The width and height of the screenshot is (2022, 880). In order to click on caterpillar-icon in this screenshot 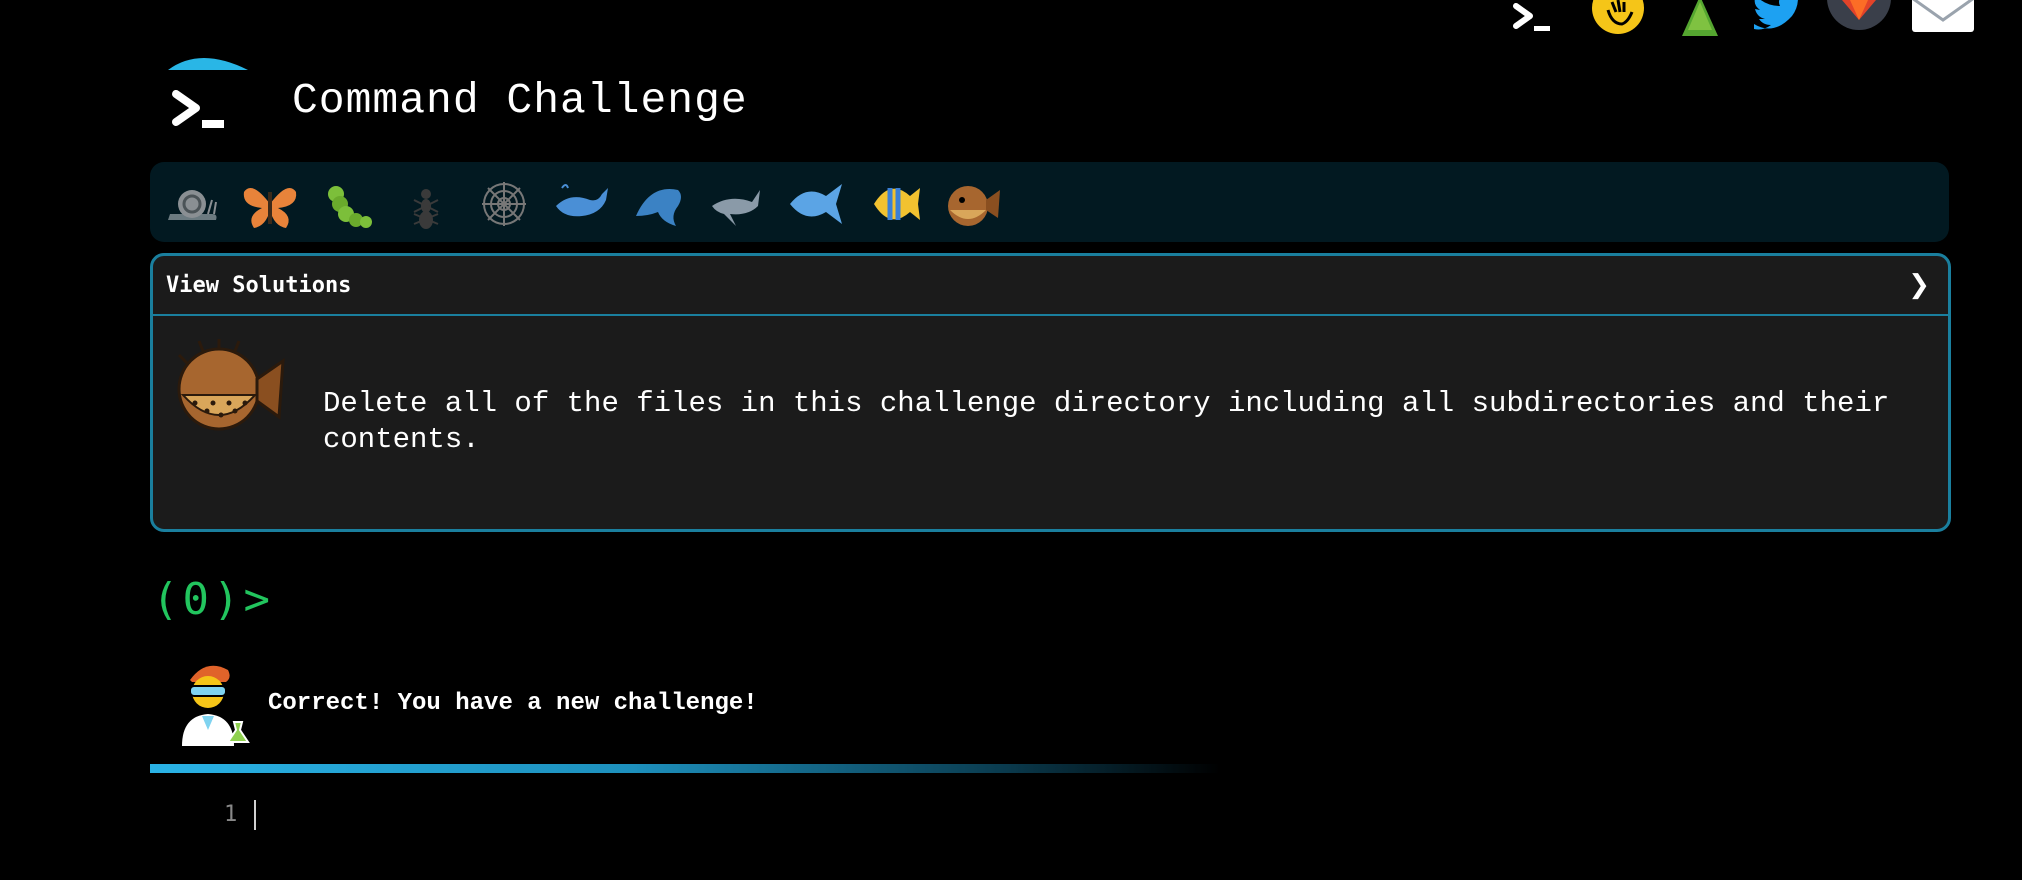, I will do `click(348, 204)`.